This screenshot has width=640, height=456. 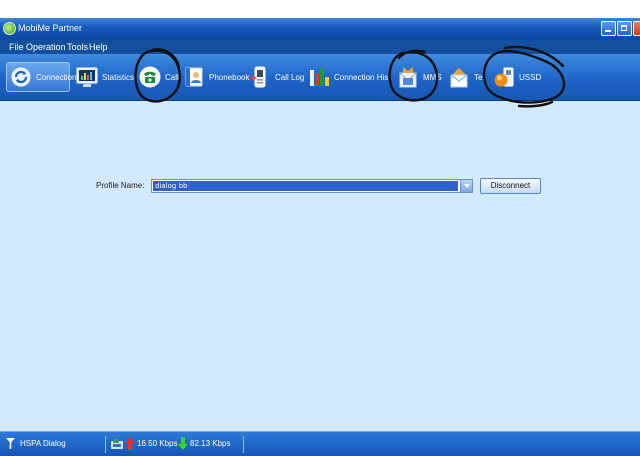 I want to click on toolbar-connection: Connection, so click(x=41, y=77).